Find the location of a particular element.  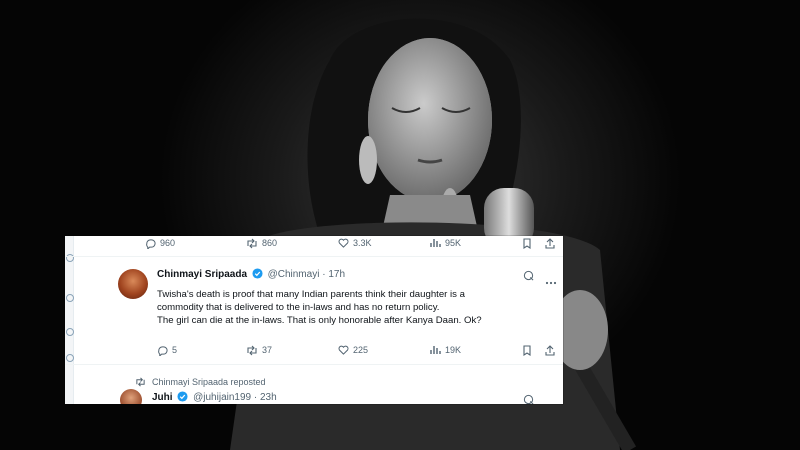

like-action: 3.3K is located at coordinates (355, 243).